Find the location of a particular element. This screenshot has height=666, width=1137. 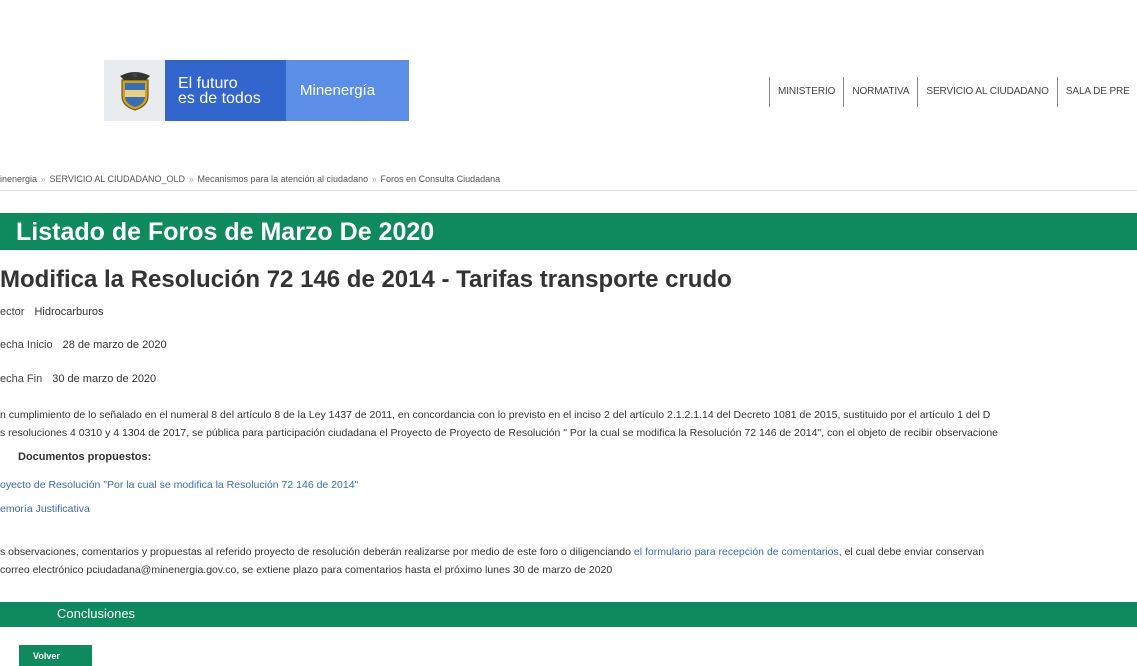

end-date-value: 30 de marzo de 2020 is located at coordinates (104, 379).